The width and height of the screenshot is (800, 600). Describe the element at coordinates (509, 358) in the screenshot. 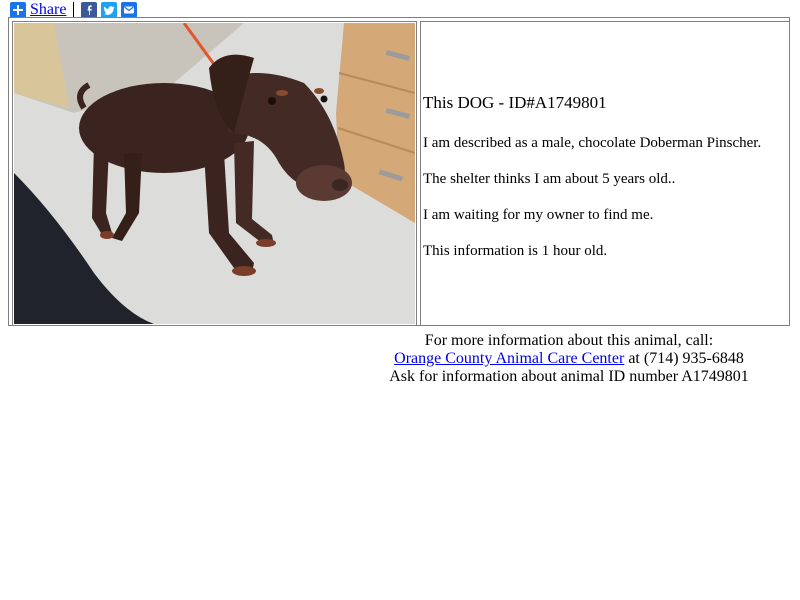

I see `shelter-link: Orange County Animal Care Center` at that location.